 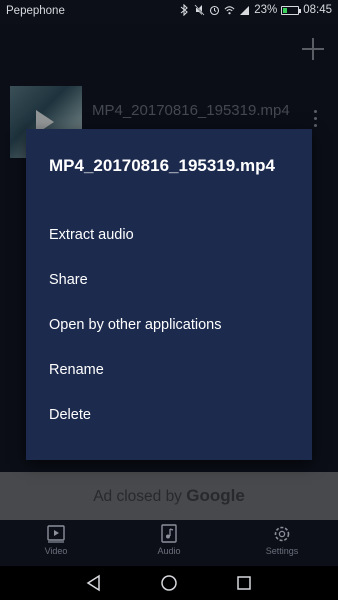 What do you see at coordinates (91, 235) in the screenshot?
I see `menu-item-extract-audio: Extract audio` at bounding box center [91, 235].